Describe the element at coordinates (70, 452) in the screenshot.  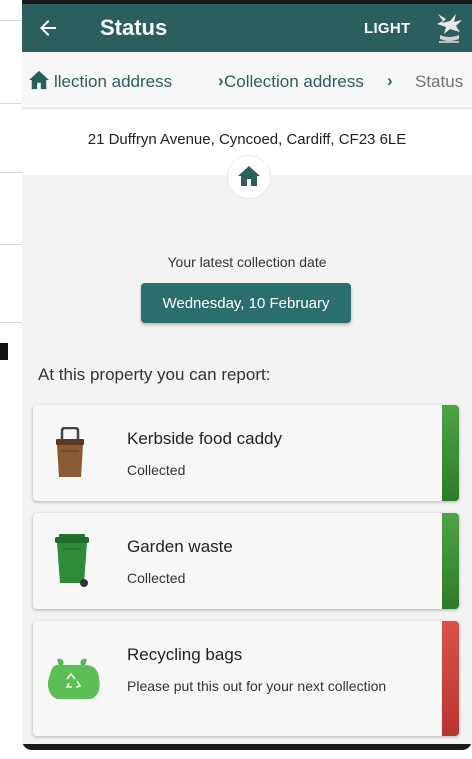
I see `food-caddy-icon` at that location.